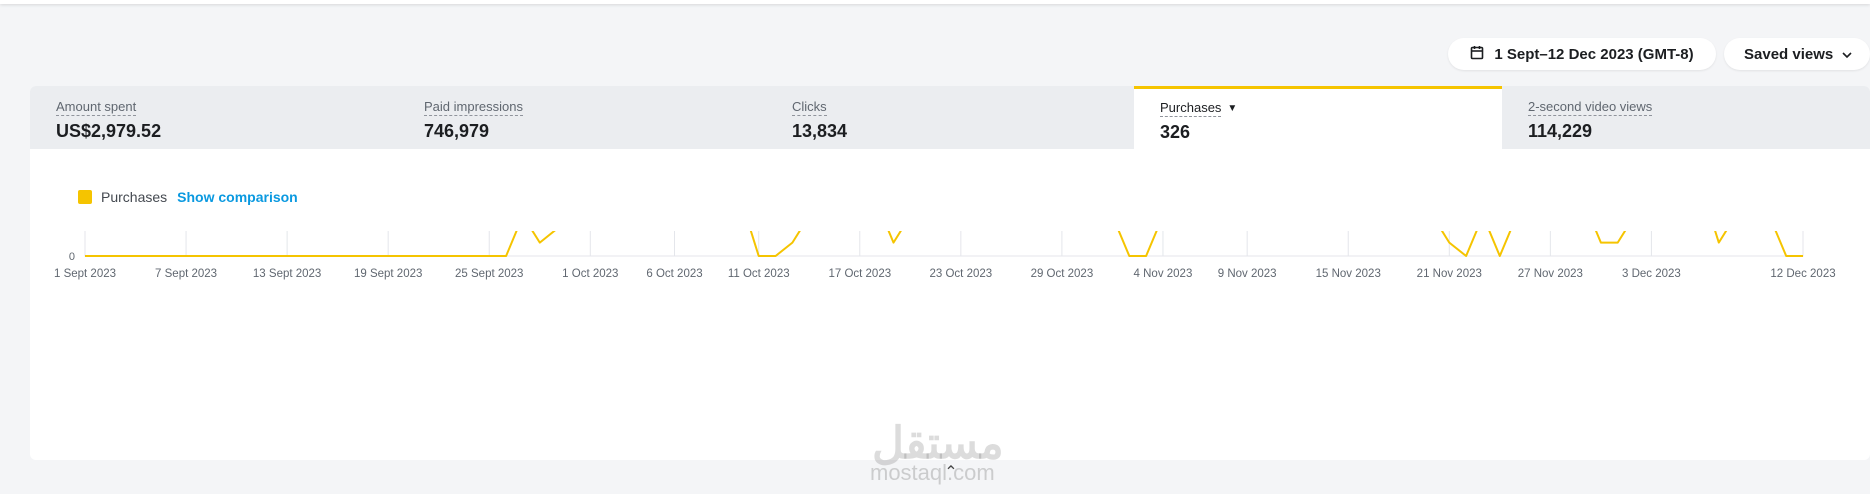  I want to click on tab-label: Purchases, so click(1191, 108).